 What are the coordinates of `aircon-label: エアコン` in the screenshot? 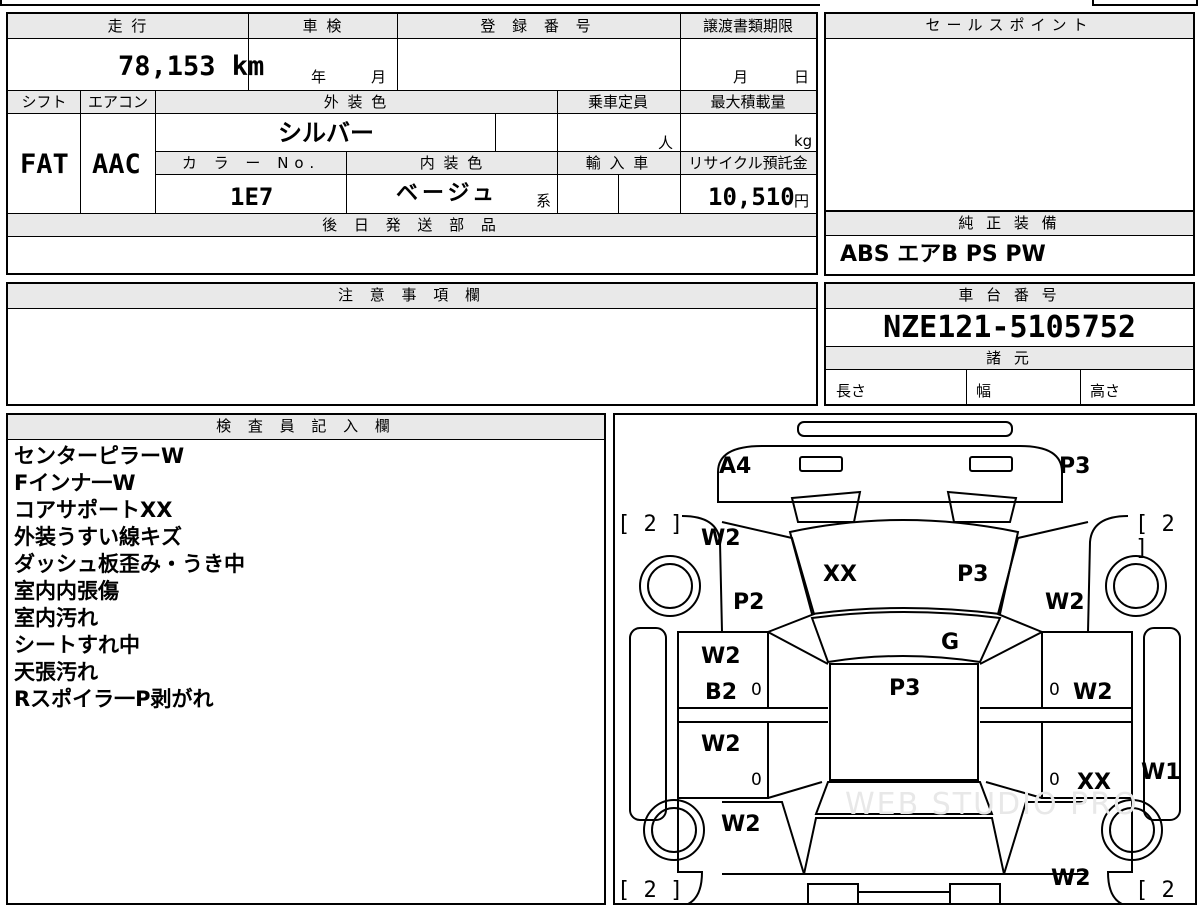 It's located at (117, 102).